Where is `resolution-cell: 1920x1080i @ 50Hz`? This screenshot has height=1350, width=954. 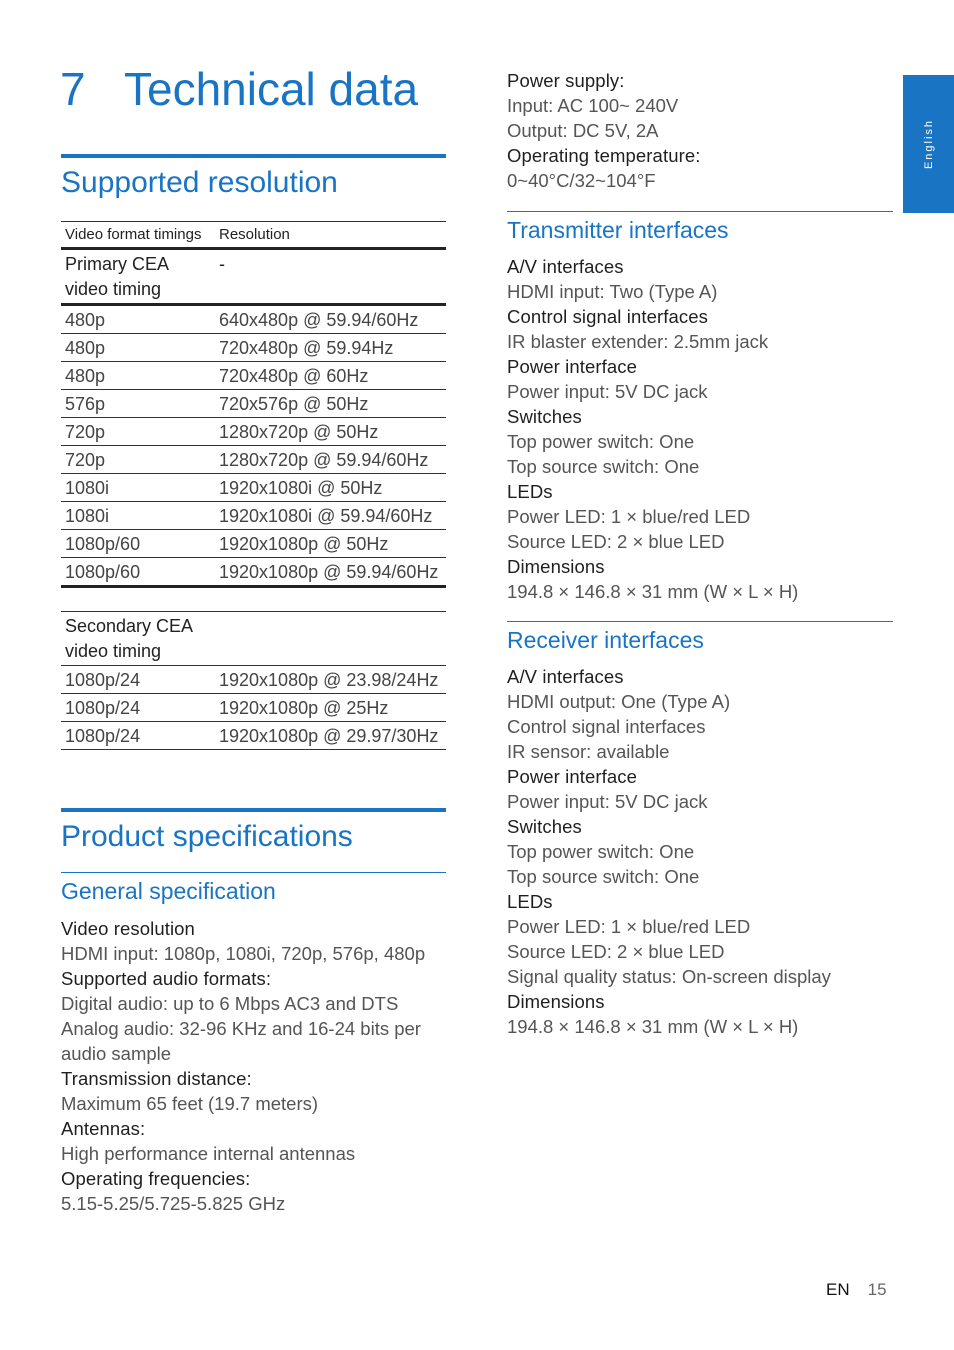
resolution-cell: 1920x1080i @ 50Hz is located at coordinates (330, 487).